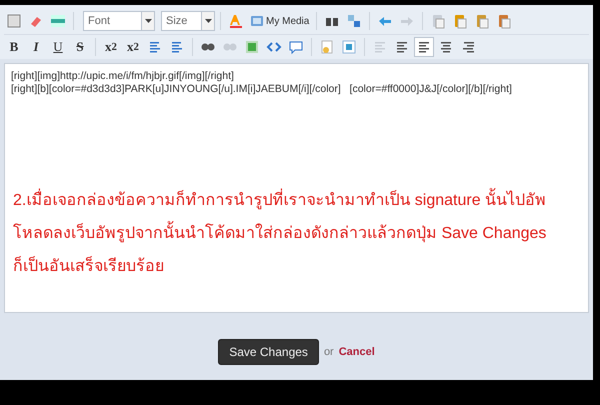 Image resolution: width=600 pixels, height=405 pixels. What do you see at coordinates (119, 21) in the screenshot?
I see `font-dropdown: Font` at bounding box center [119, 21].